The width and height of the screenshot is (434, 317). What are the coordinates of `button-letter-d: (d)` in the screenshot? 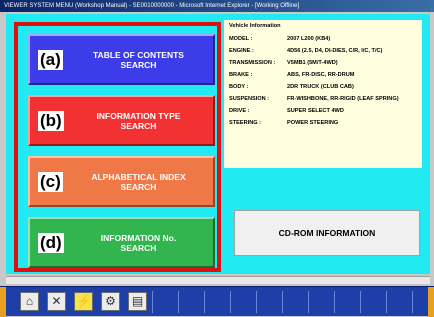 It's located at (51, 242).